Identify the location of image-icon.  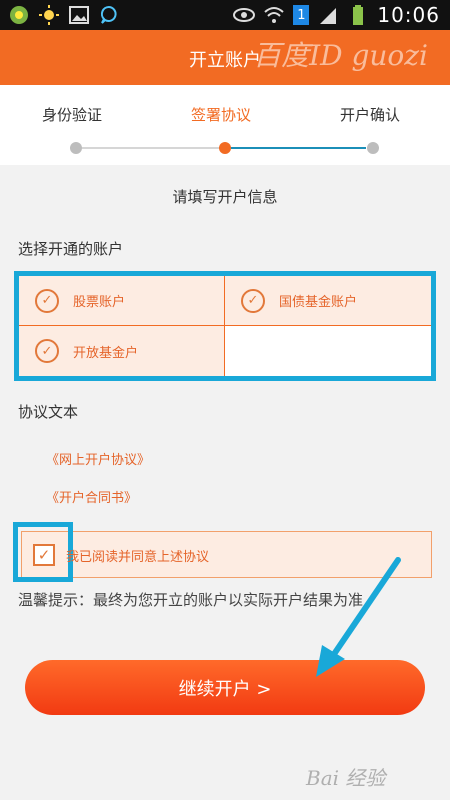
(79, 15).